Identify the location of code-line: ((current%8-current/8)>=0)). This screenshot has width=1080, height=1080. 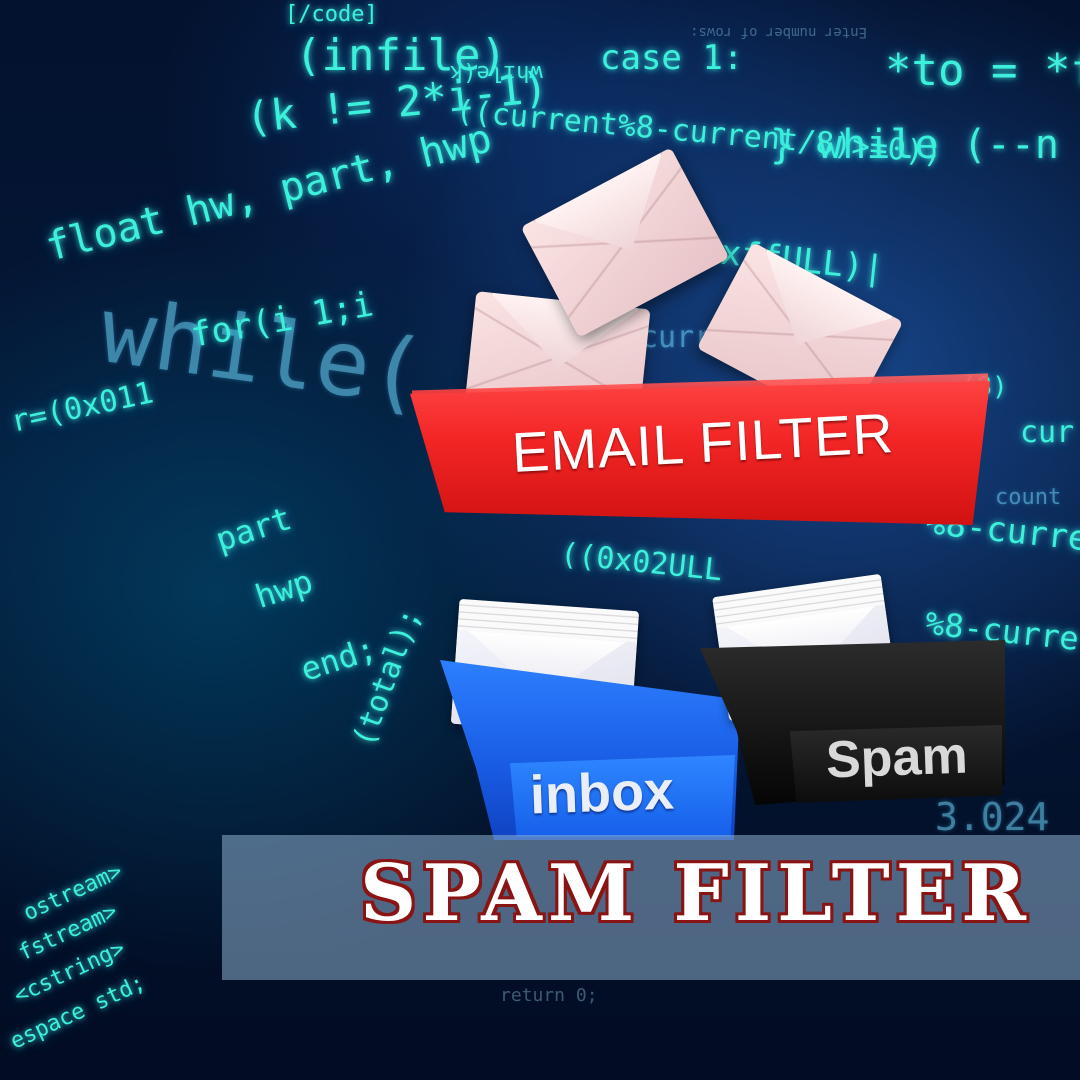
(699, 132).